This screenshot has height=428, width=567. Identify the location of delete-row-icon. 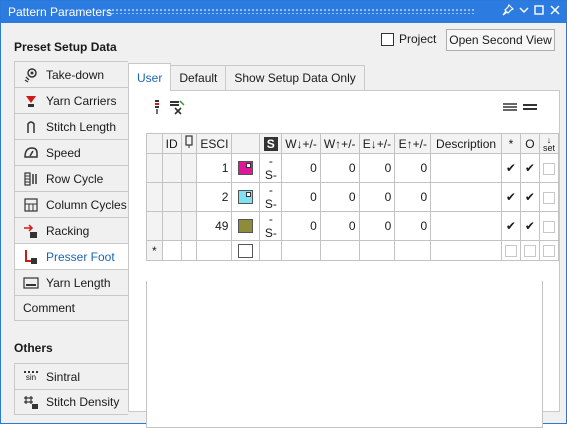
(177, 107).